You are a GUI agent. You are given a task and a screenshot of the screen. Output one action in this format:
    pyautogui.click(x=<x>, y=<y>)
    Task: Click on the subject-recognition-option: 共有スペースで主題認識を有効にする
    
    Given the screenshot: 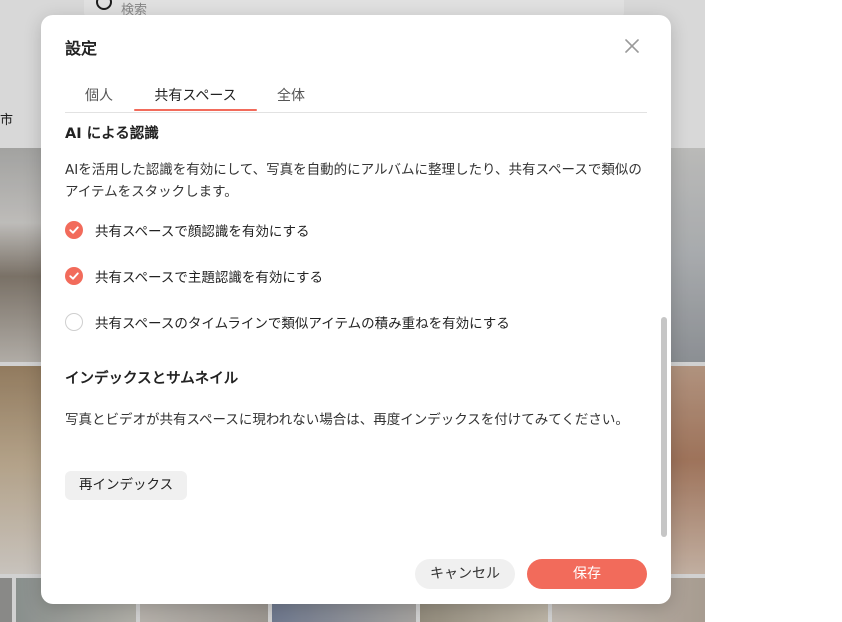 What is the action you would take?
    pyautogui.click(x=194, y=276)
    